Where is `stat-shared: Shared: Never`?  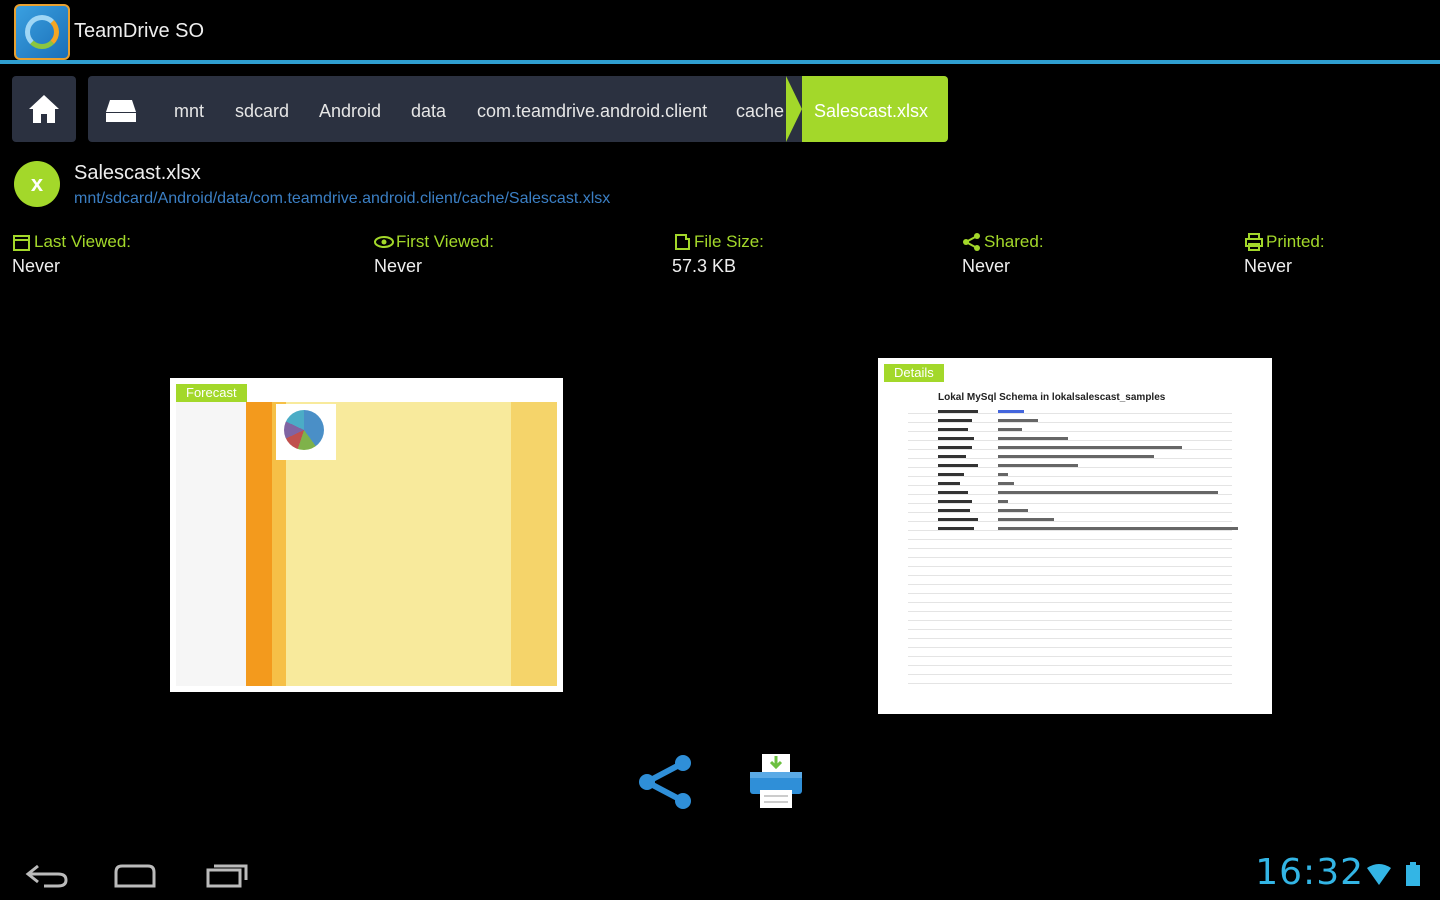 stat-shared: Shared: Never is located at coordinates (1003, 254).